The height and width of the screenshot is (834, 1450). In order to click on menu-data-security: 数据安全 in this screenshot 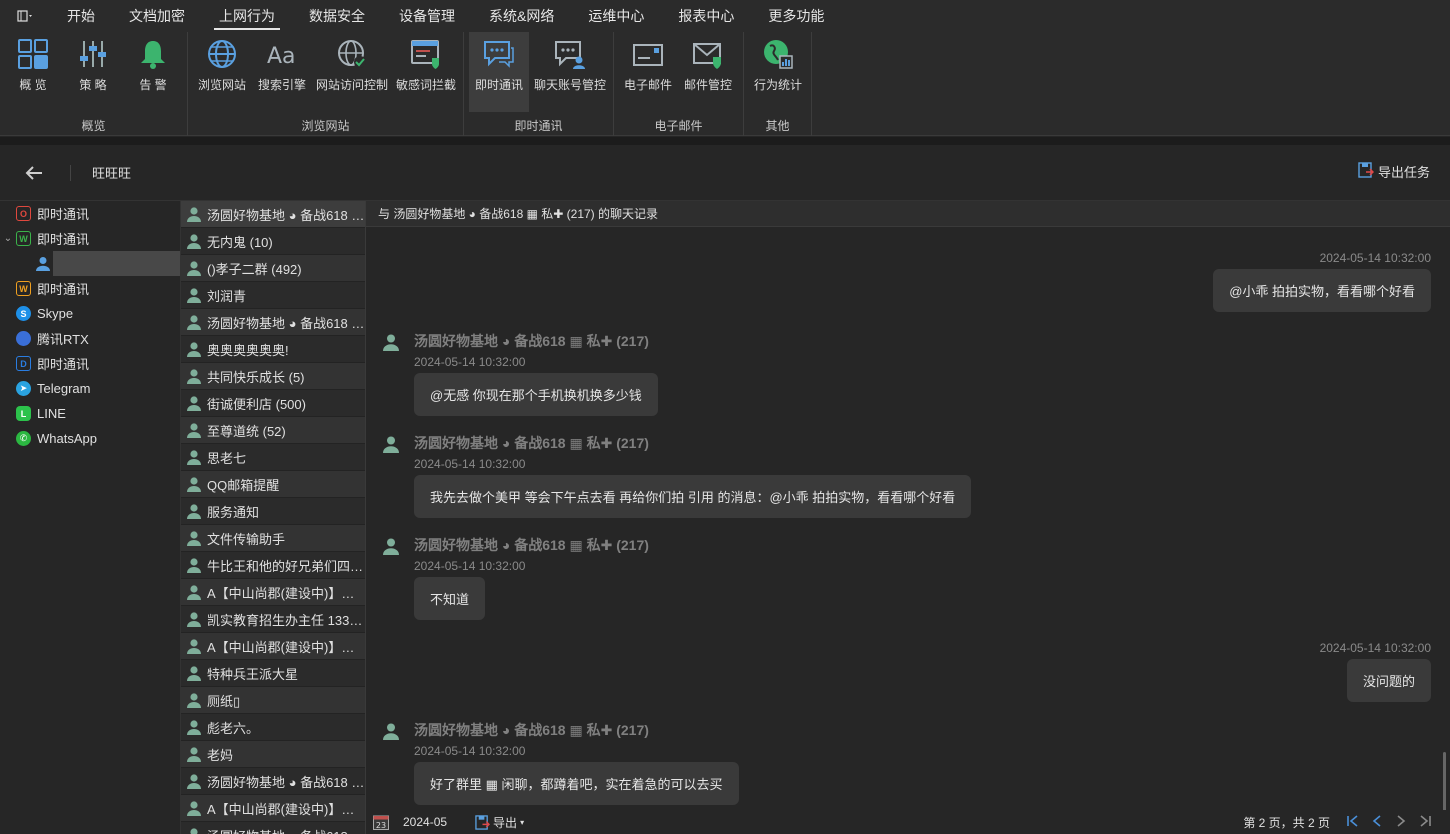, I will do `click(337, 16)`.